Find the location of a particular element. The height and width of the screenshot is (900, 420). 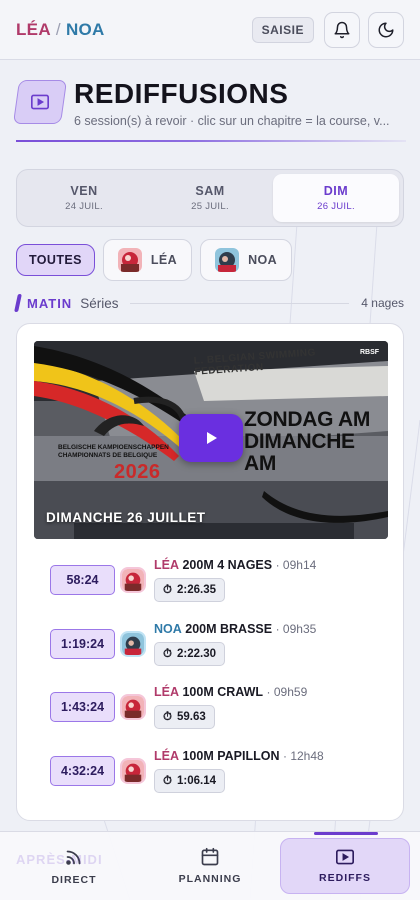

tab-day: DIM is located at coordinates (336, 191).